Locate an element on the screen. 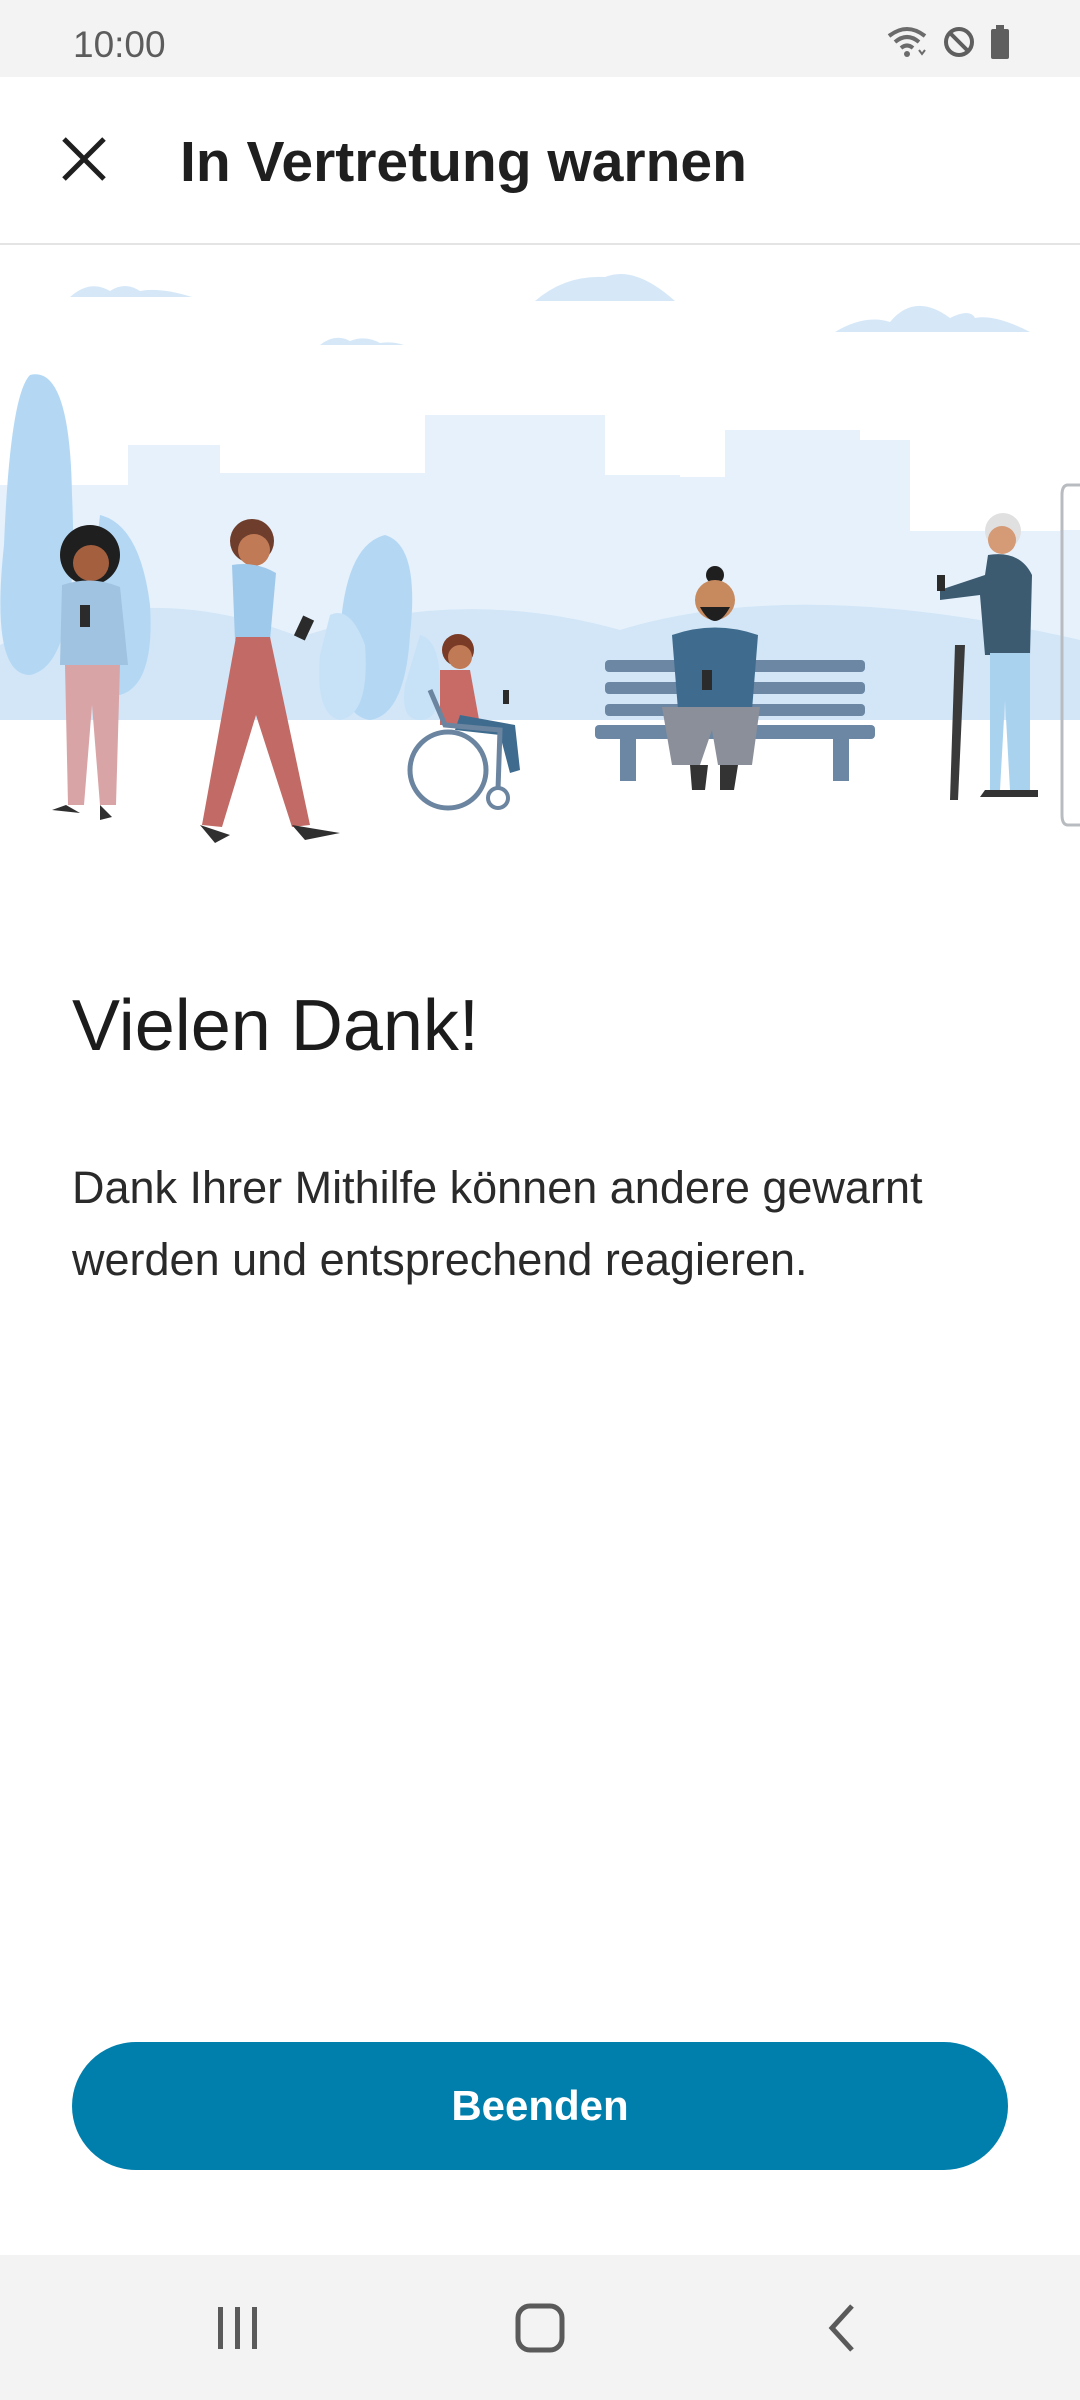 The height and width of the screenshot is (2400, 1080). recent-apps-button is located at coordinates (238, 2330).